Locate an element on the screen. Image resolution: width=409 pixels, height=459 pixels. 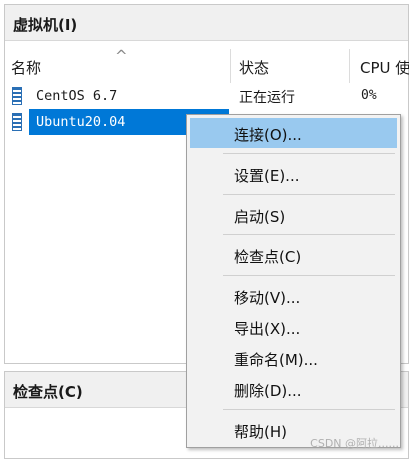
menu-item-label: 检查点(C) is located at coordinates (268, 257).